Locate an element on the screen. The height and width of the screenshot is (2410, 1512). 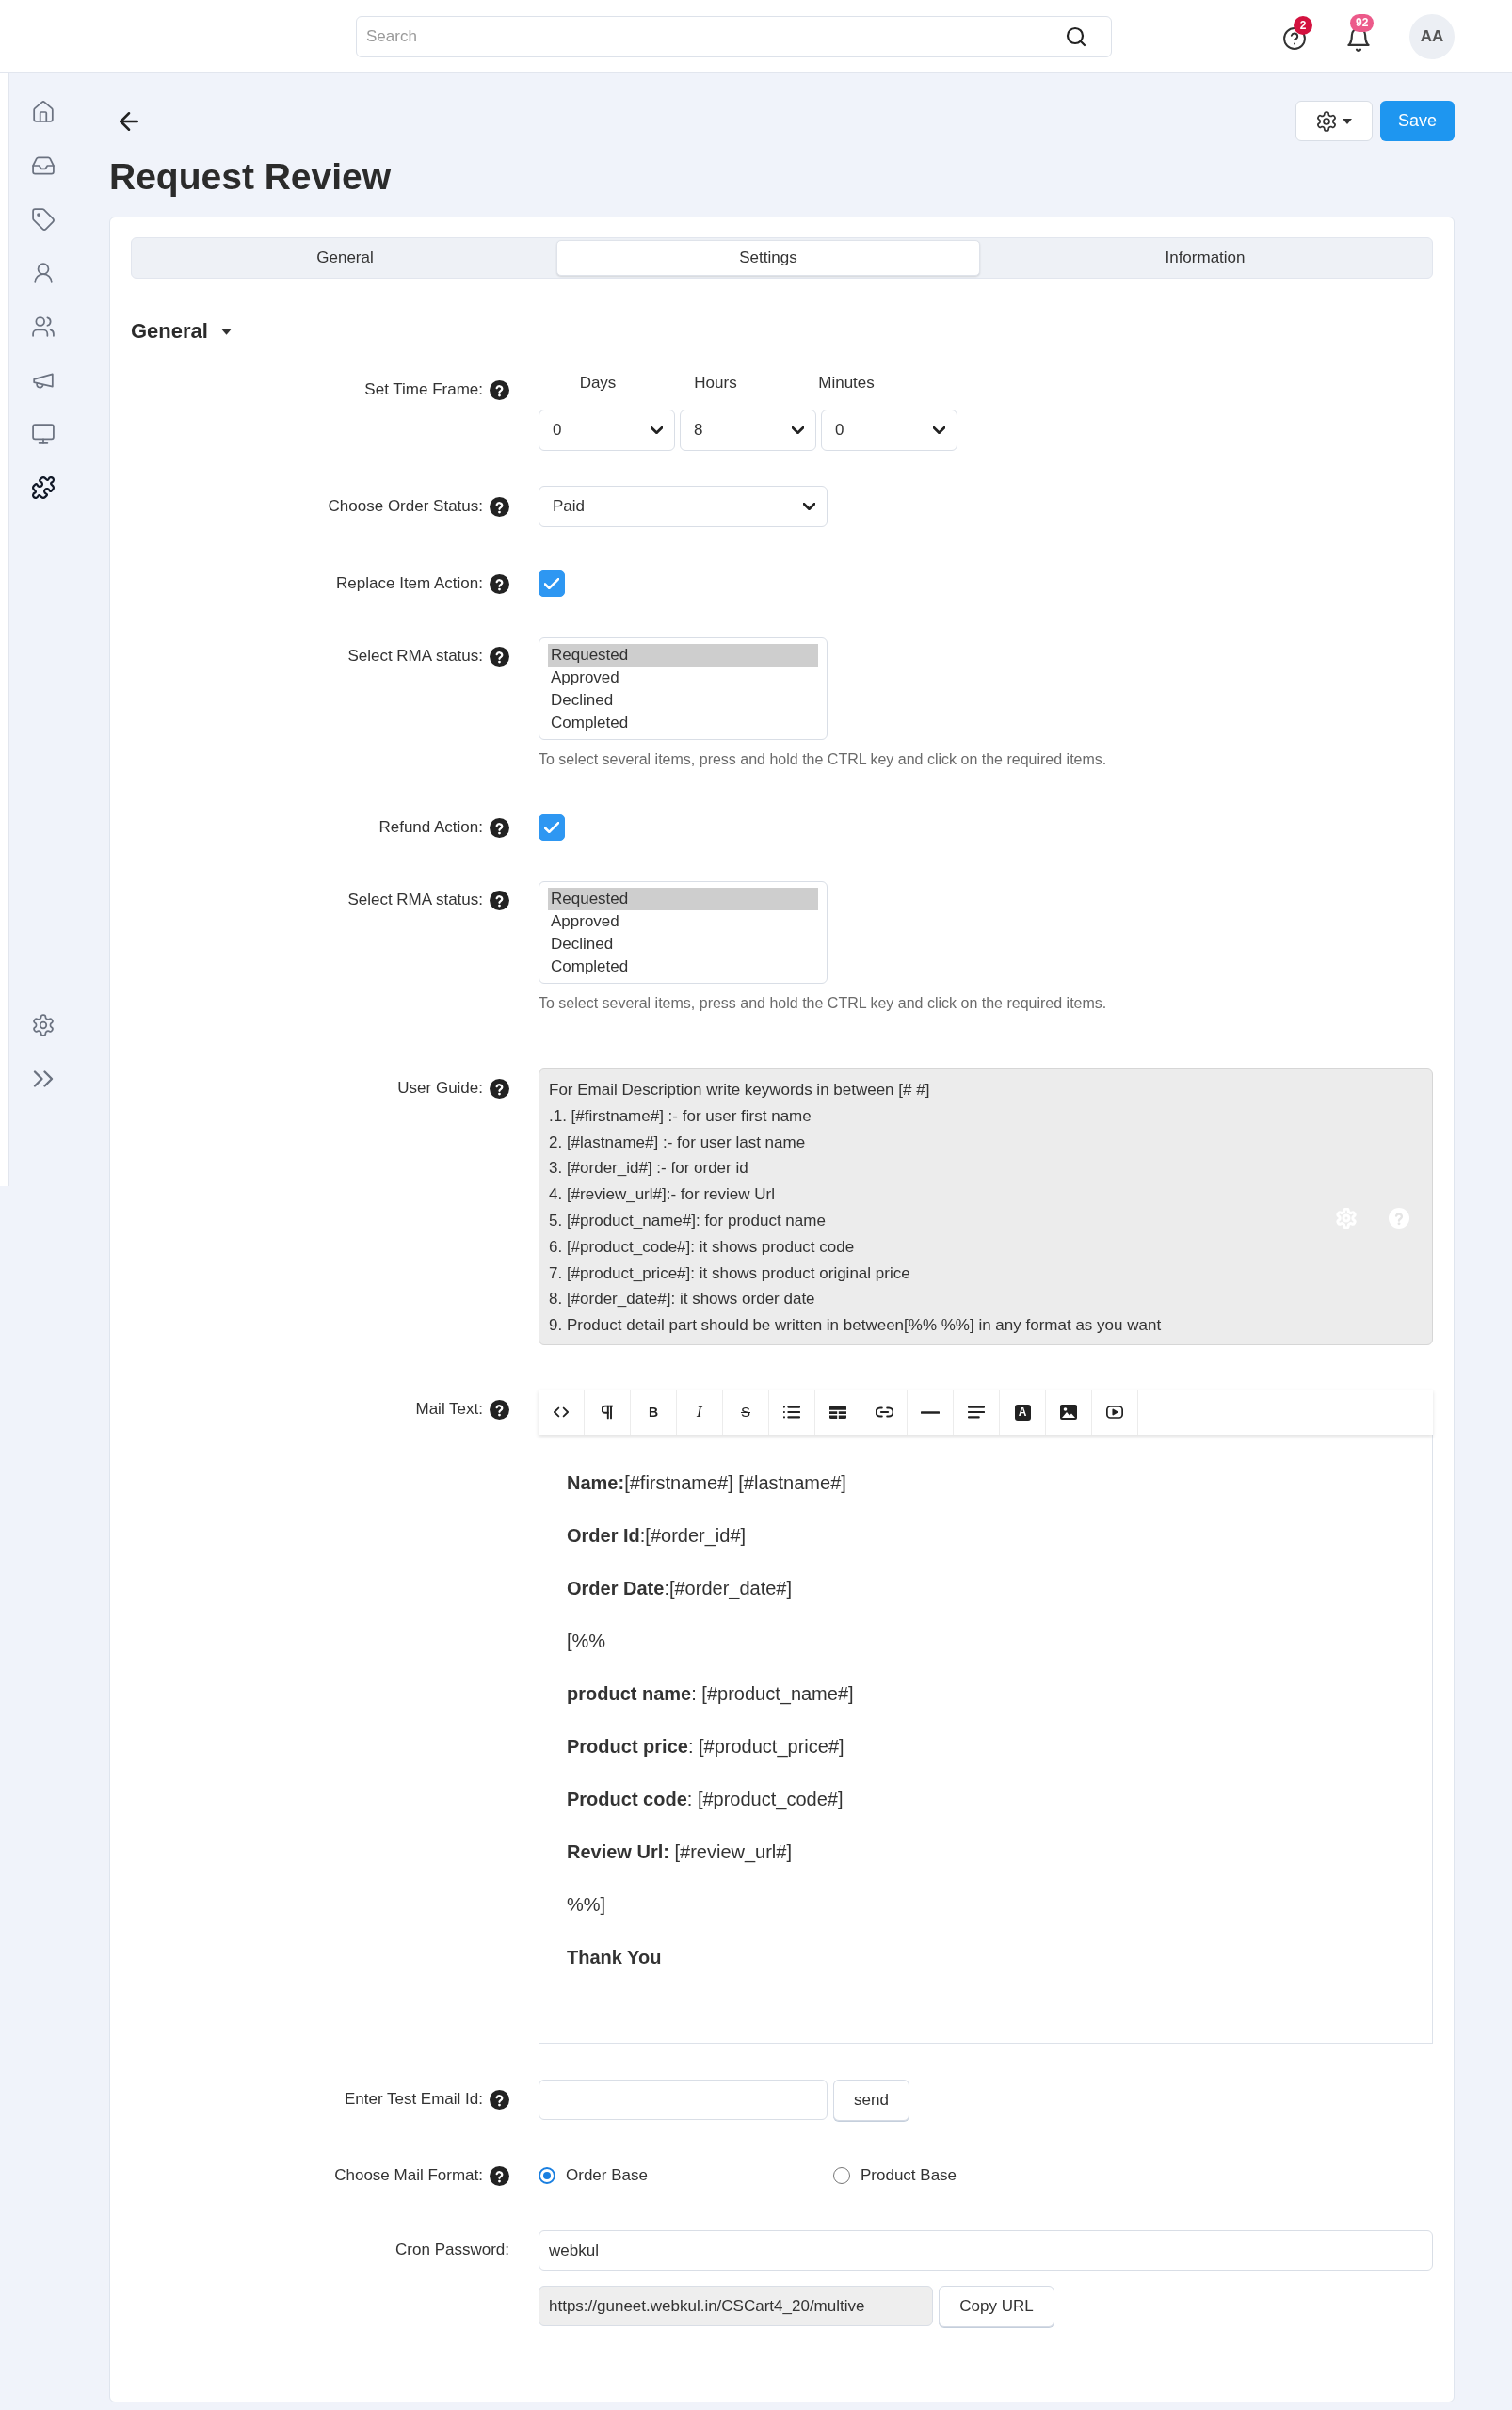
editor-line: Product price: [#product_price#] is located at coordinates (705, 1747).